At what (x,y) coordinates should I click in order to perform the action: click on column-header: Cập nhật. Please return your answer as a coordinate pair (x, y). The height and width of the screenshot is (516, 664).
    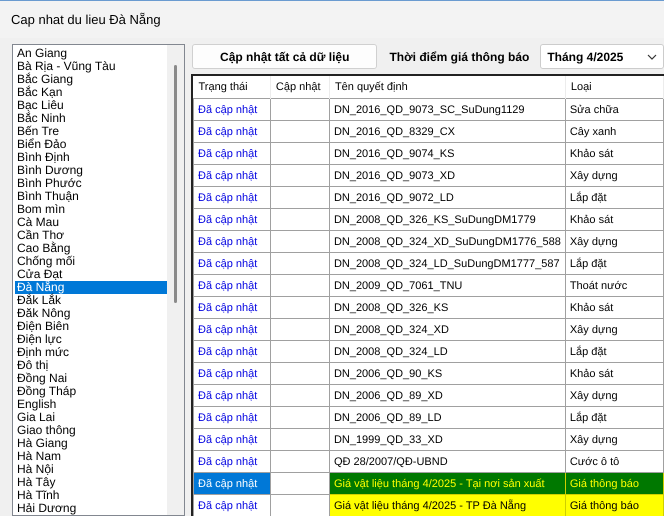
    Looking at the image, I should click on (300, 87).